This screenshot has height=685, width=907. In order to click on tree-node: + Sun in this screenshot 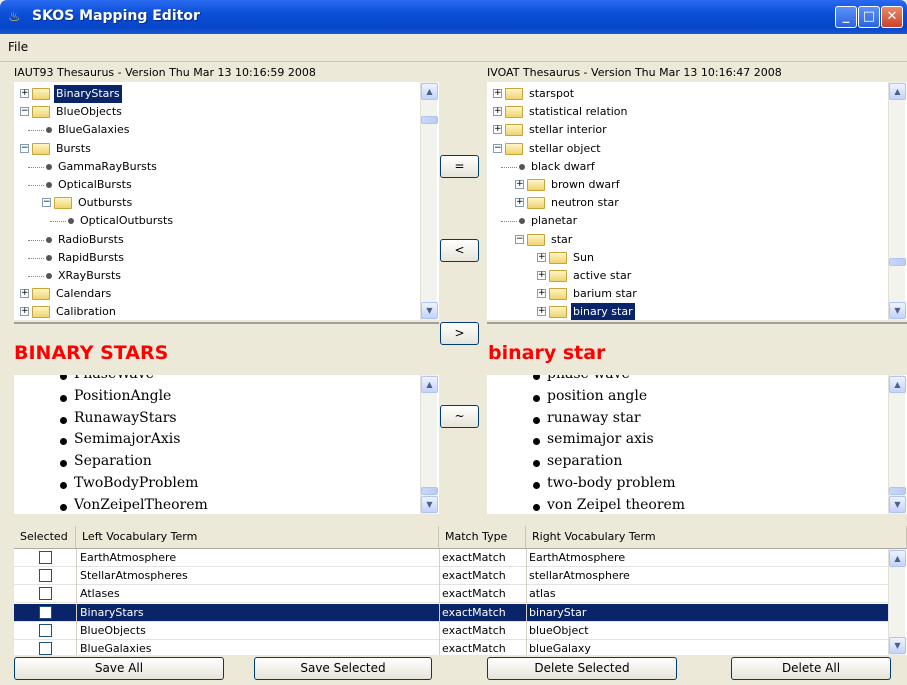, I will do `click(687, 258)`.